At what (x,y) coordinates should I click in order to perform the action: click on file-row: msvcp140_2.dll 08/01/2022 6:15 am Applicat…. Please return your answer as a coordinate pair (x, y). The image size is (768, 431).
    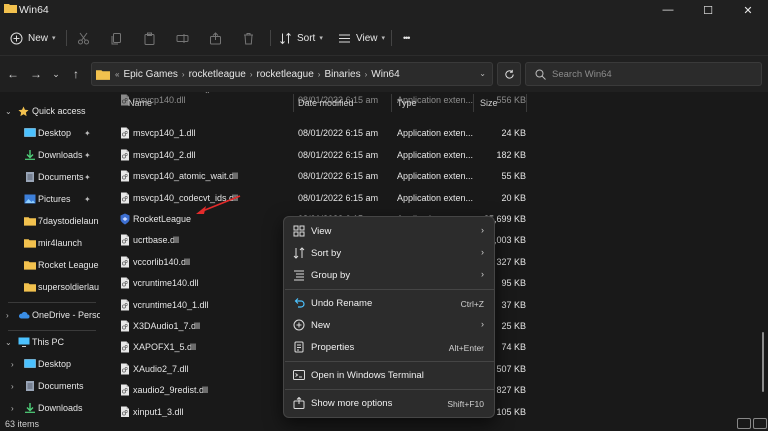
    Looking at the image, I should click on (316, 155).